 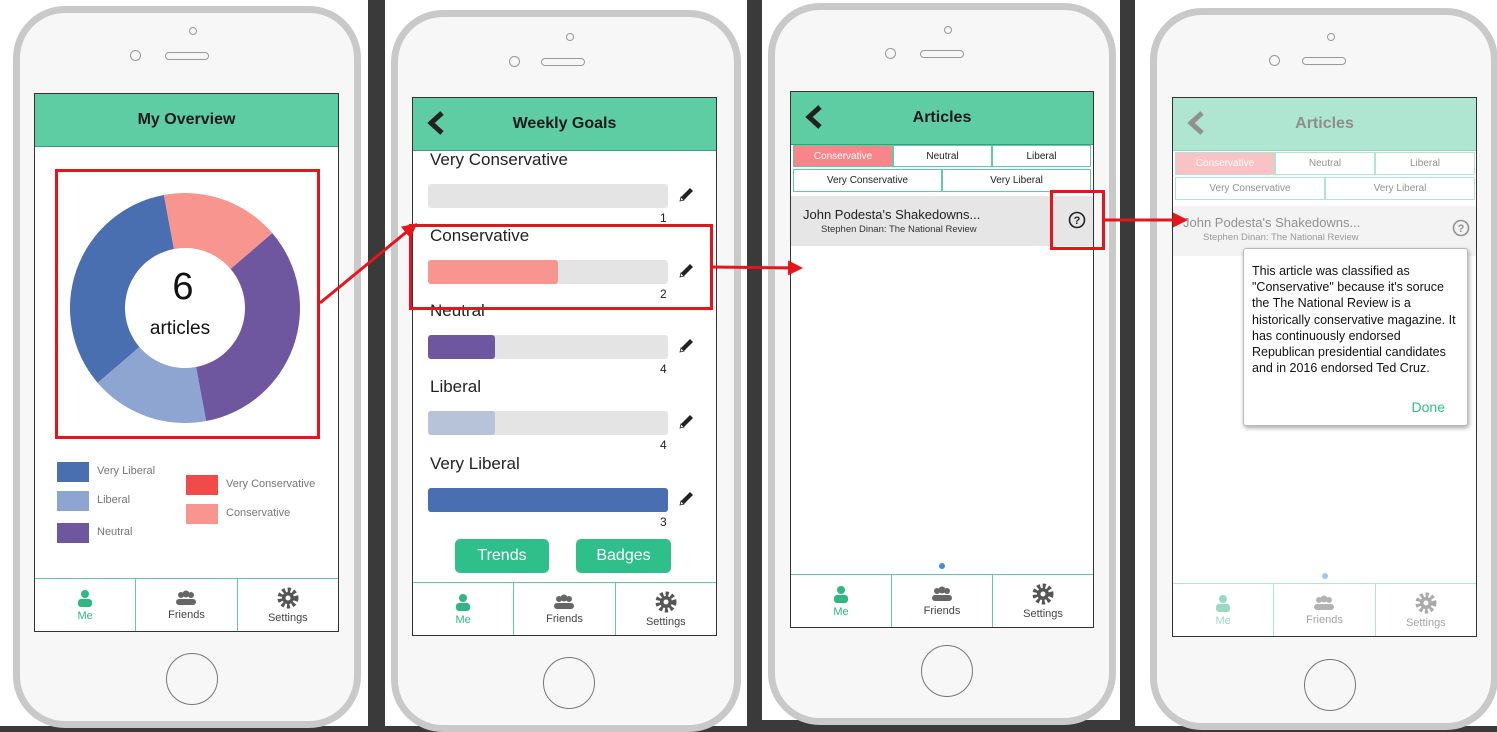 What do you see at coordinates (368, 264) in the screenshot?
I see `arrow-overview-to-goals` at bounding box center [368, 264].